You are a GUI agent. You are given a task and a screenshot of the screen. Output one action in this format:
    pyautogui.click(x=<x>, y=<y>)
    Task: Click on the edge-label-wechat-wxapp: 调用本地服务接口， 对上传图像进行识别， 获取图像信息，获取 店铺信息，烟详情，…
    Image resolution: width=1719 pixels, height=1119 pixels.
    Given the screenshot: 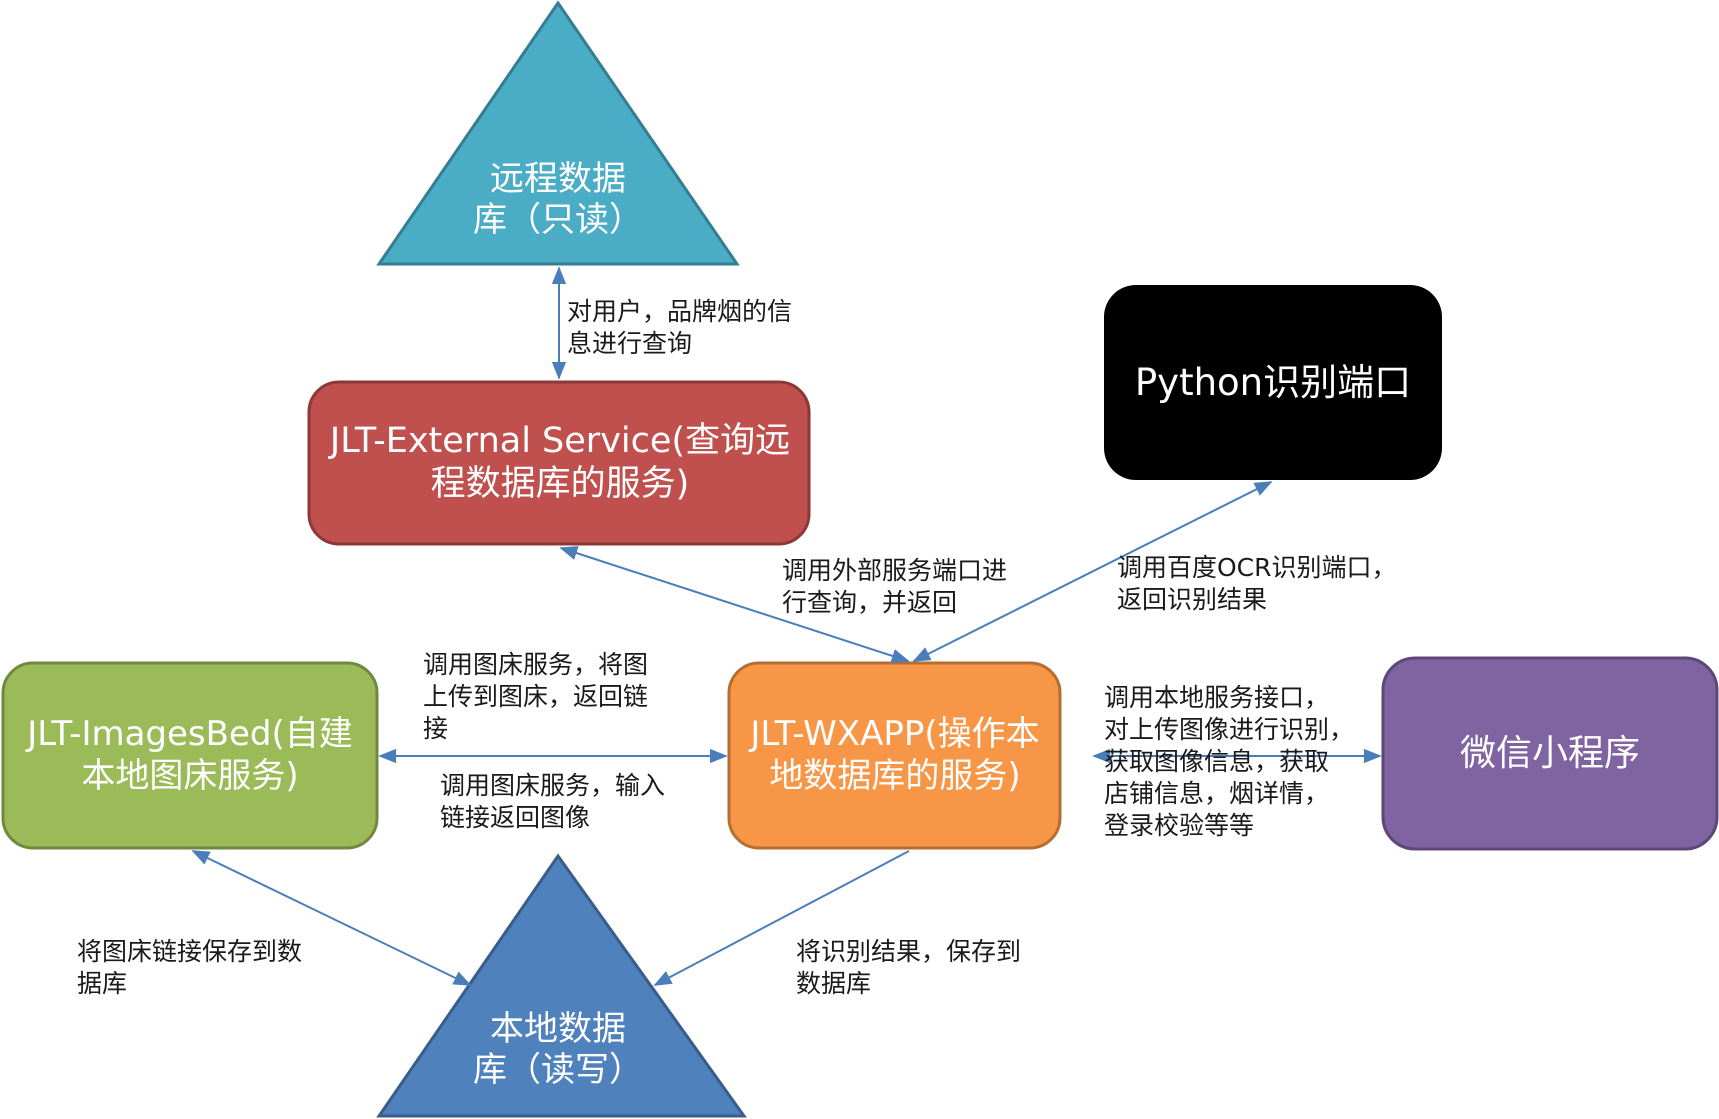 What is the action you would take?
    pyautogui.click(x=1229, y=761)
    